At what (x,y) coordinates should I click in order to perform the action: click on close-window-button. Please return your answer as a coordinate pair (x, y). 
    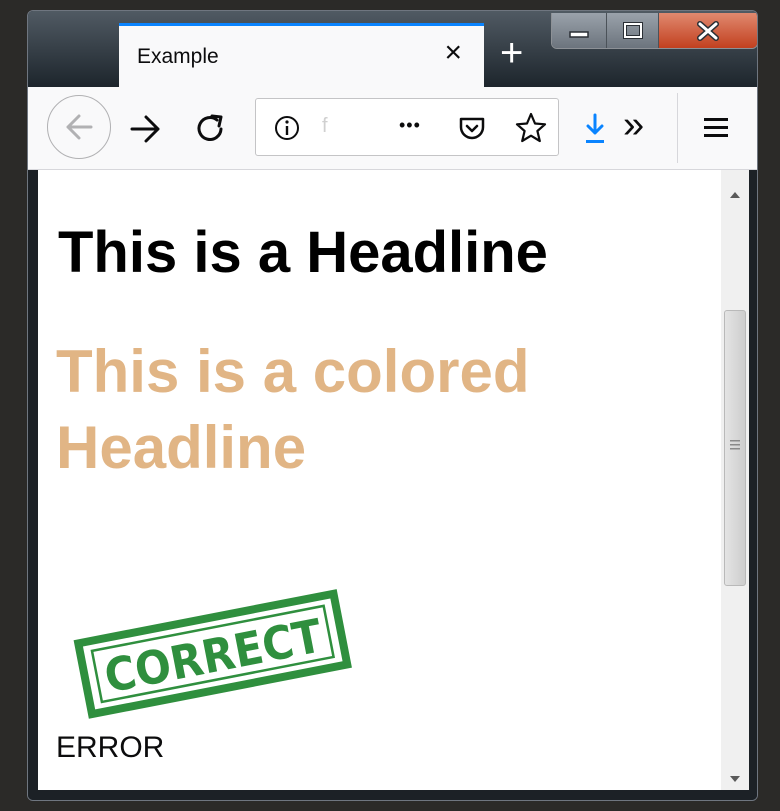
    Looking at the image, I should click on (708, 30).